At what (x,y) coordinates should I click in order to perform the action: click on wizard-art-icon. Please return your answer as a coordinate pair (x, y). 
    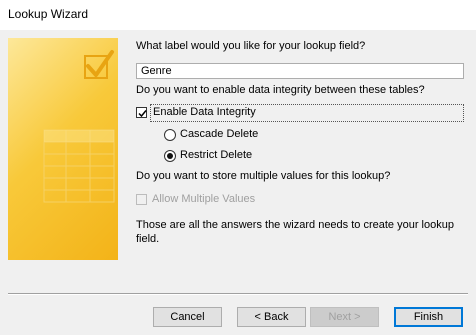
    Looking at the image, I should click on (79, 126).